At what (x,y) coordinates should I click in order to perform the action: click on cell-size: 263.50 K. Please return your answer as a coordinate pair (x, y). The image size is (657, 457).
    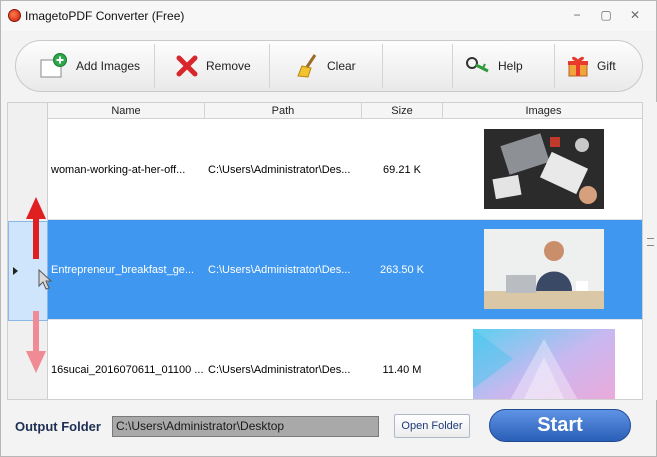
    Looking at the image, I should click on (402, 270).